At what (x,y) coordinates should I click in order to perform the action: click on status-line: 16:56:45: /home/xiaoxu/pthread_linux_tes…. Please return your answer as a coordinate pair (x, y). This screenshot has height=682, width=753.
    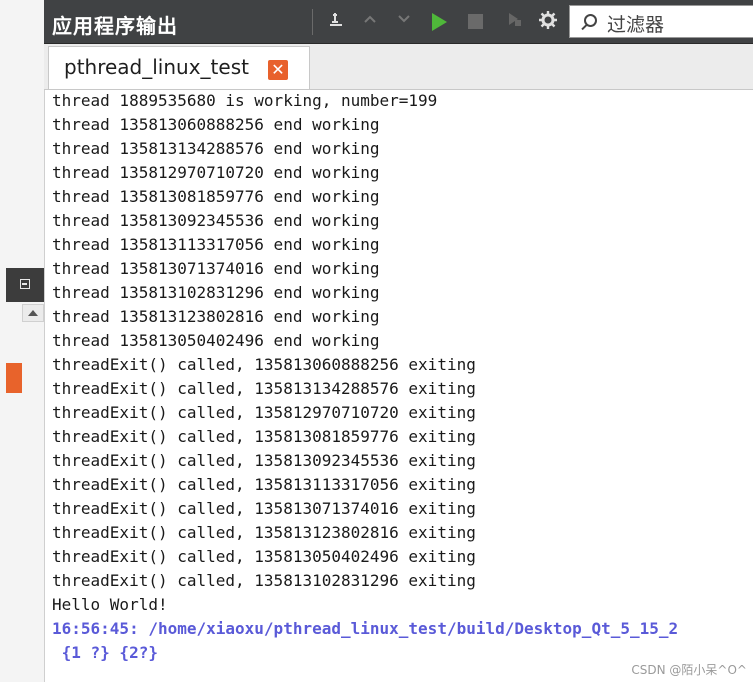
    Looking at the image, I should click on (365, 628).